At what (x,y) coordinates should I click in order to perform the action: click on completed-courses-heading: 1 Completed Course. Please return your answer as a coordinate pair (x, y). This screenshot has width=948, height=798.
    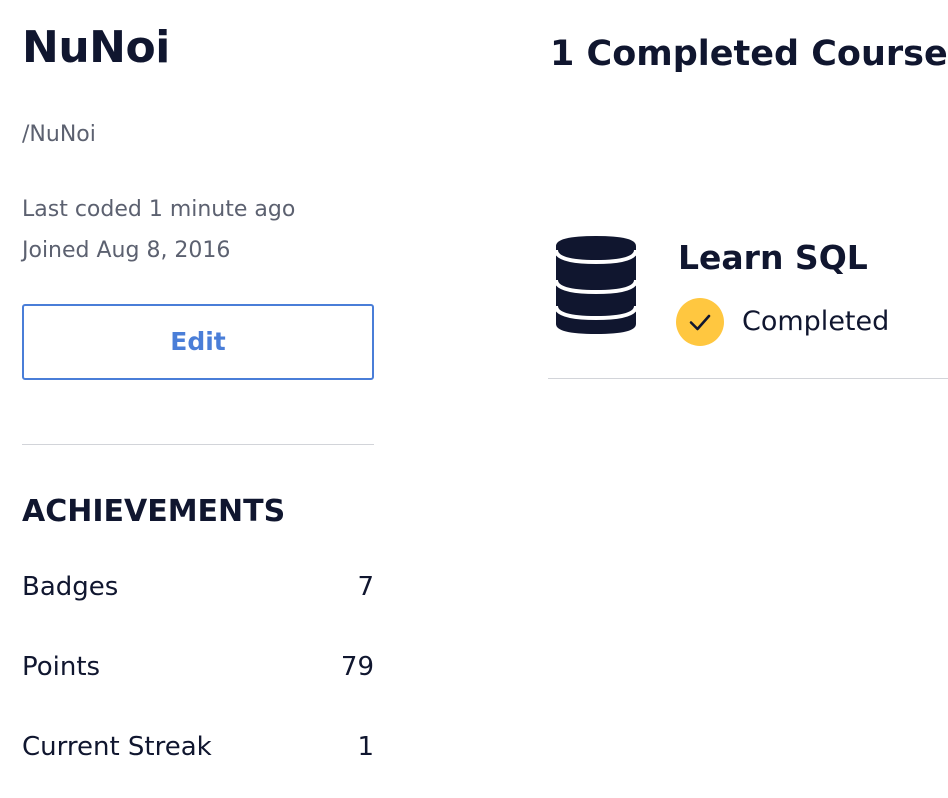
    Looking at the image, I should click on (749, 54).